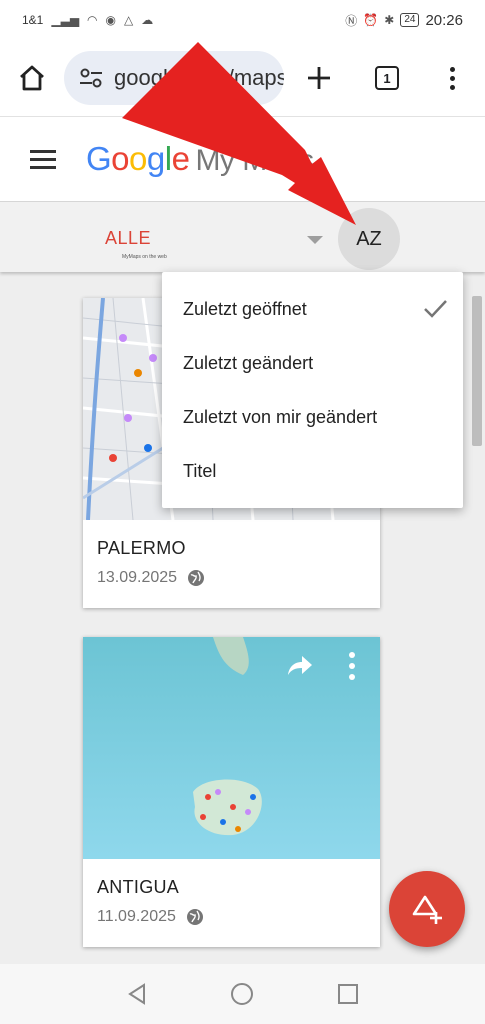 The width and height of the screenshot is (485, 1024). What do you see at coordinates (242, 237) in the screenshot?
I see `filter-bar: ALLE MyMaps on the web AZ` at bounding box center [242, 237].